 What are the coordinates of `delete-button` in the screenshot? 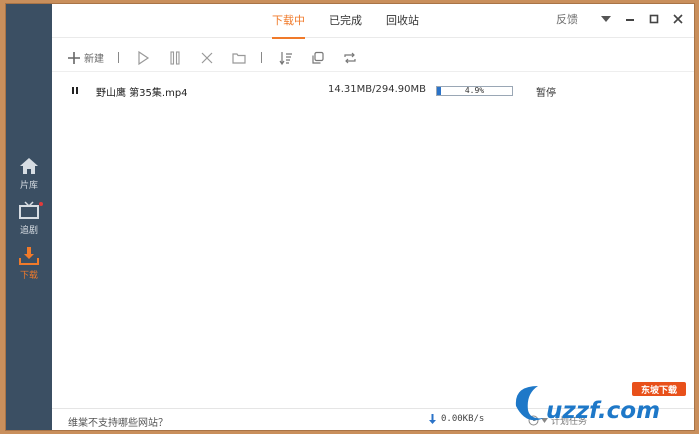 It's located at (207, 58).